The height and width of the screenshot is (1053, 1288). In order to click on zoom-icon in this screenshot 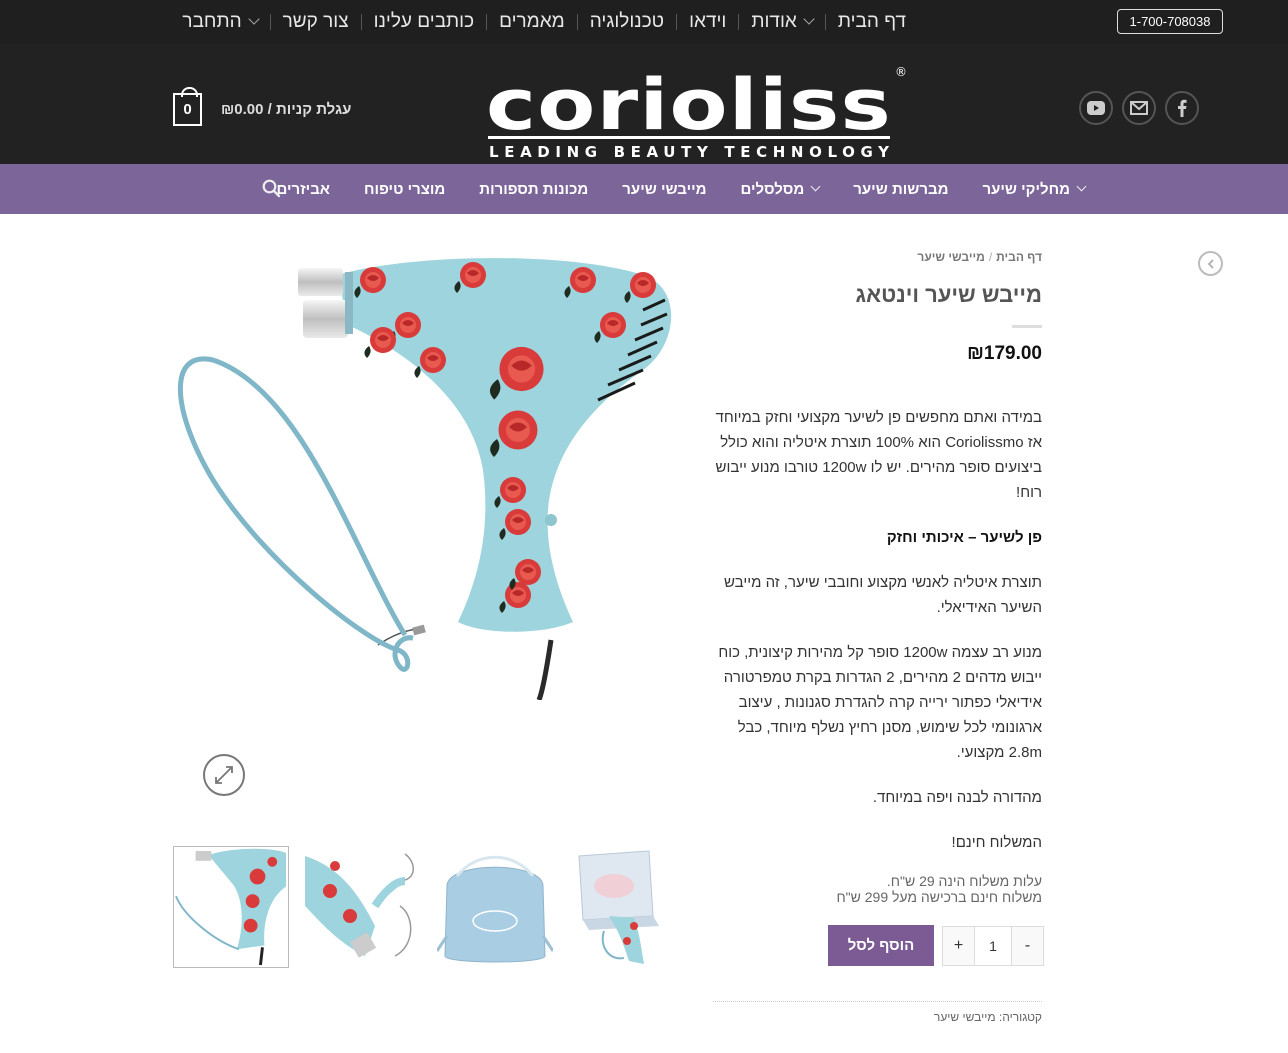, I will do `click(224, 775)`.